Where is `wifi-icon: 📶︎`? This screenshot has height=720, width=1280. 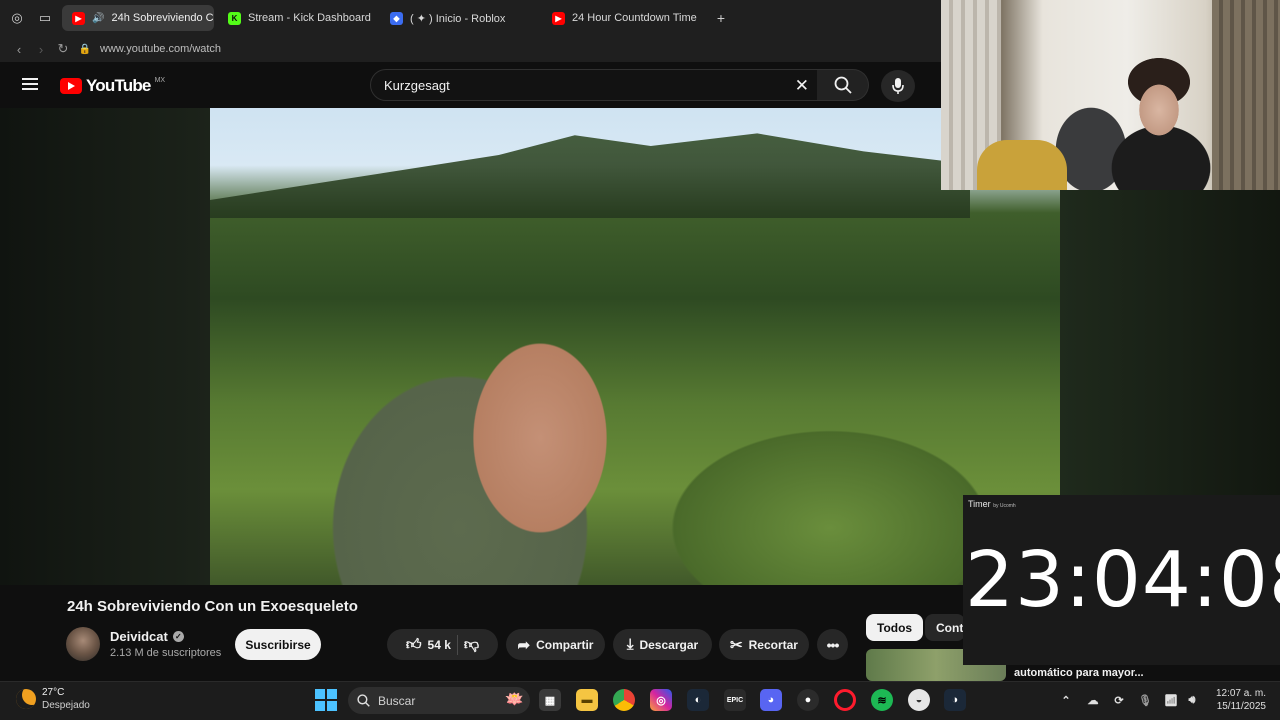 wifi-icon: 📶︎ is located at coordinates (1171, 700).